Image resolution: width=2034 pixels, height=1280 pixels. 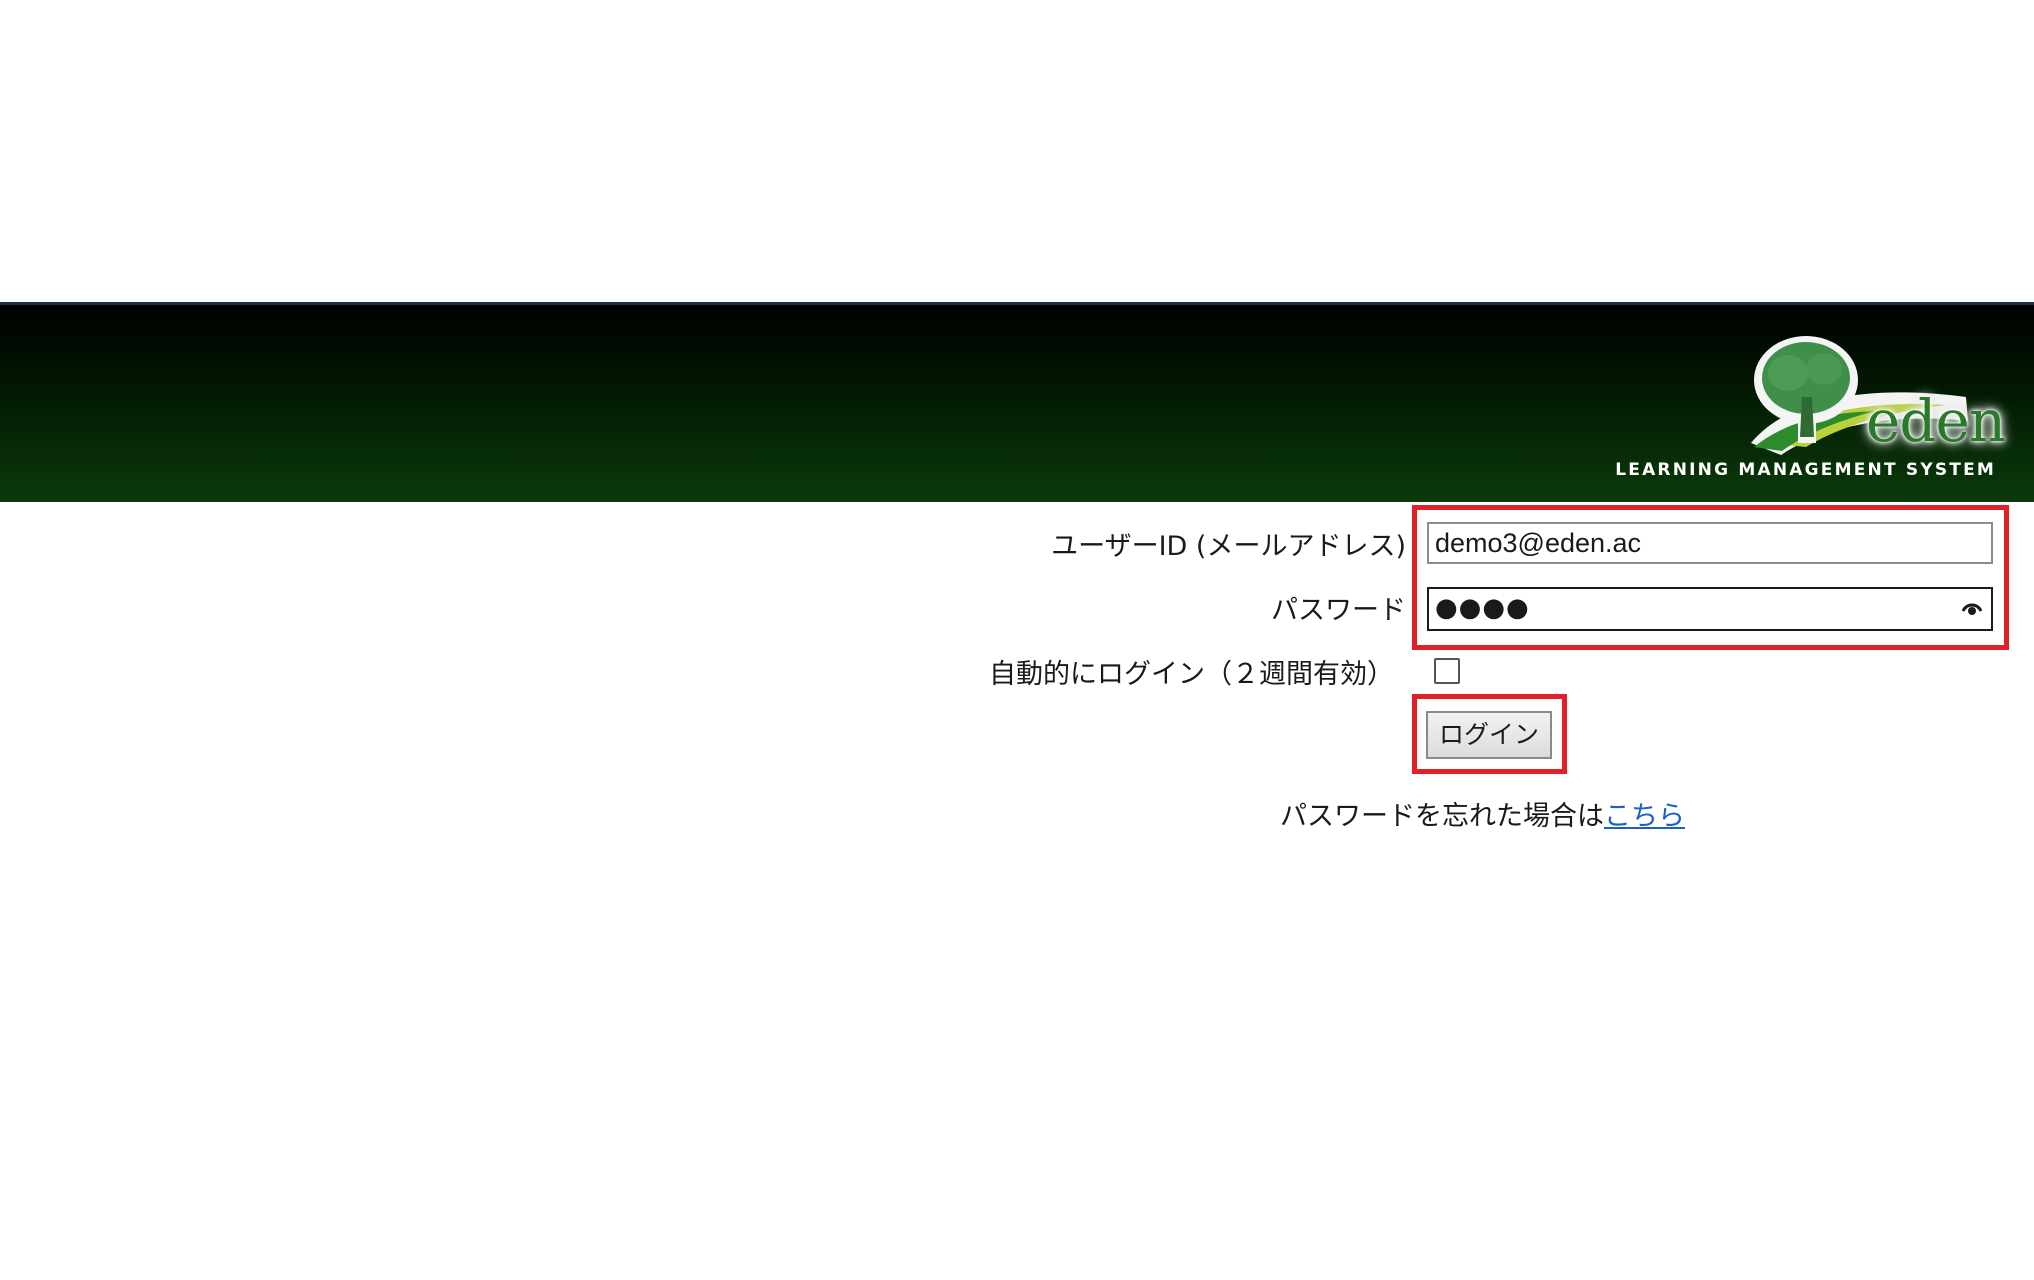 What do you see at coordinates (1936, 421) in the screenshot?
I see `logo-wordmark: eden` at bounding box center [1936, 421].